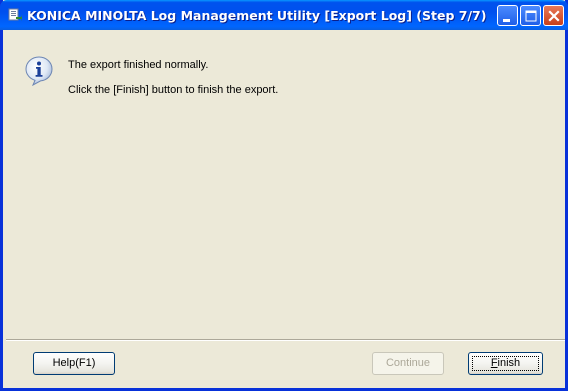  I want to click on divider, so click(285, 340).